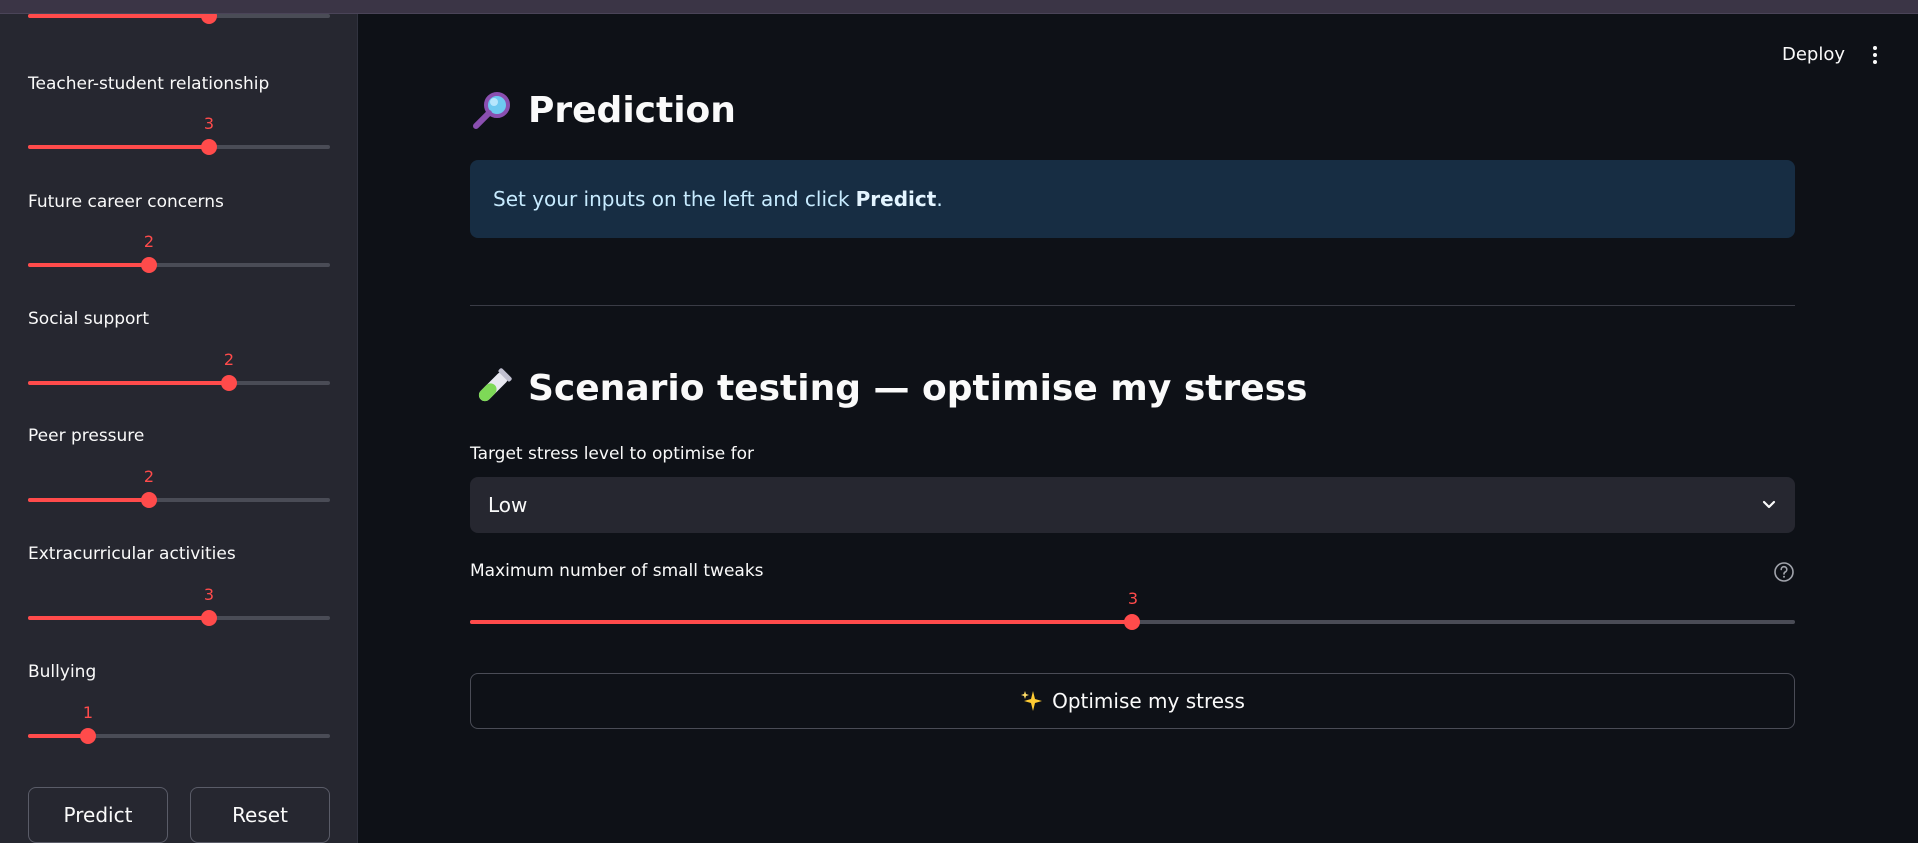 The image size is (1918, 843). I want to click on info-bold: Predict, so click(896, 199).